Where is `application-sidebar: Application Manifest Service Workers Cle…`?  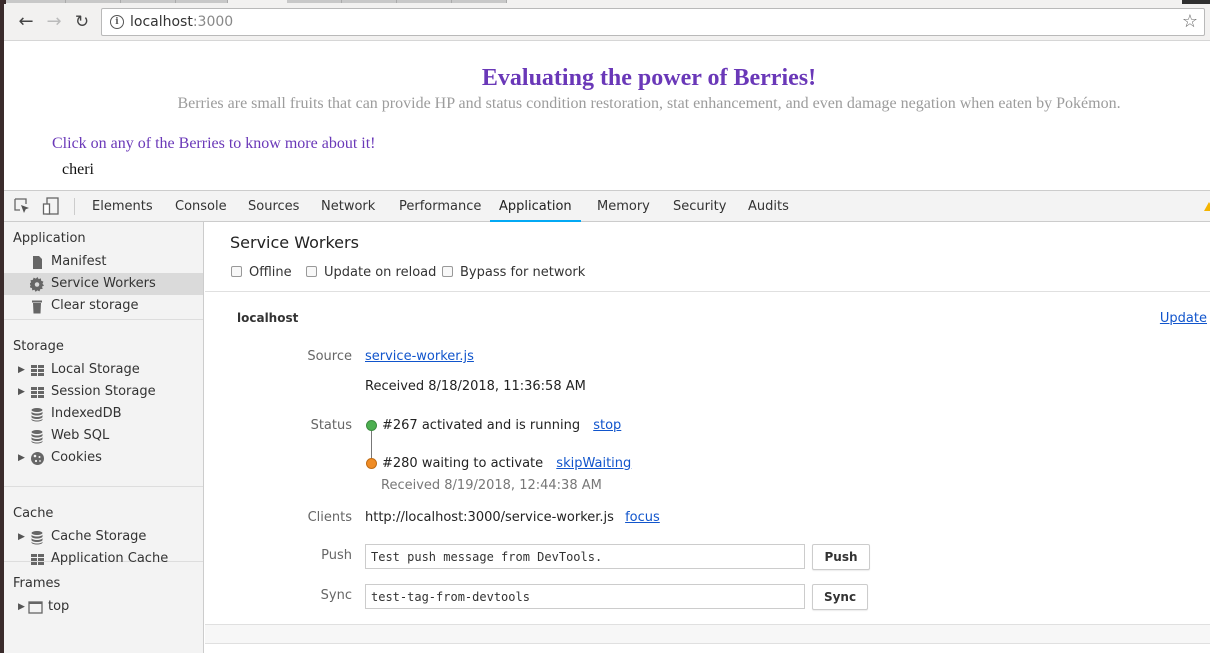 application-sidebar: Application Manifest Service Workers Cle… is located at coordinates (104, 437).